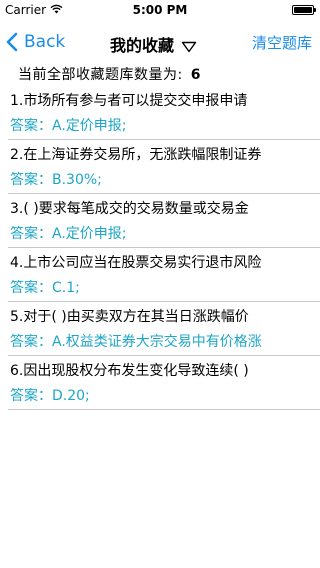  I want to click on back-button: Back, so click(35, 42).